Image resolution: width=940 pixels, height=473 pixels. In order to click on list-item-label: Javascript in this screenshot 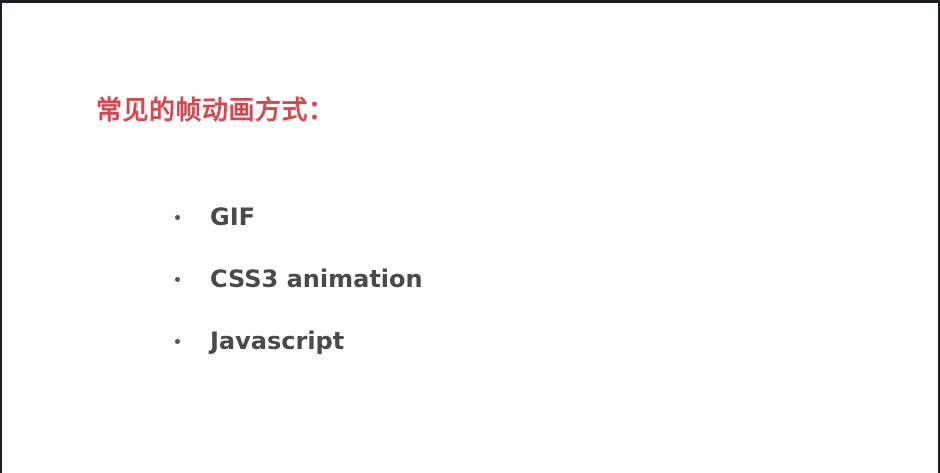, I will do `click(277, 341)`.